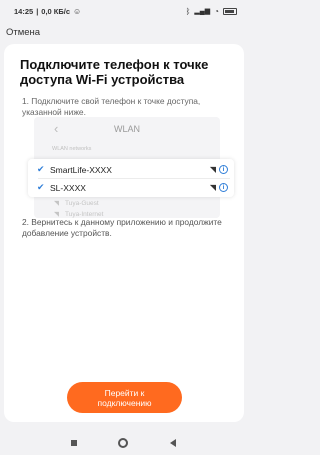 This screenshot has height=455, width=320. Describe the element at coordinates (202, 11) in the screenshot. I see `signal-icon: ▂▄▆` at that location.